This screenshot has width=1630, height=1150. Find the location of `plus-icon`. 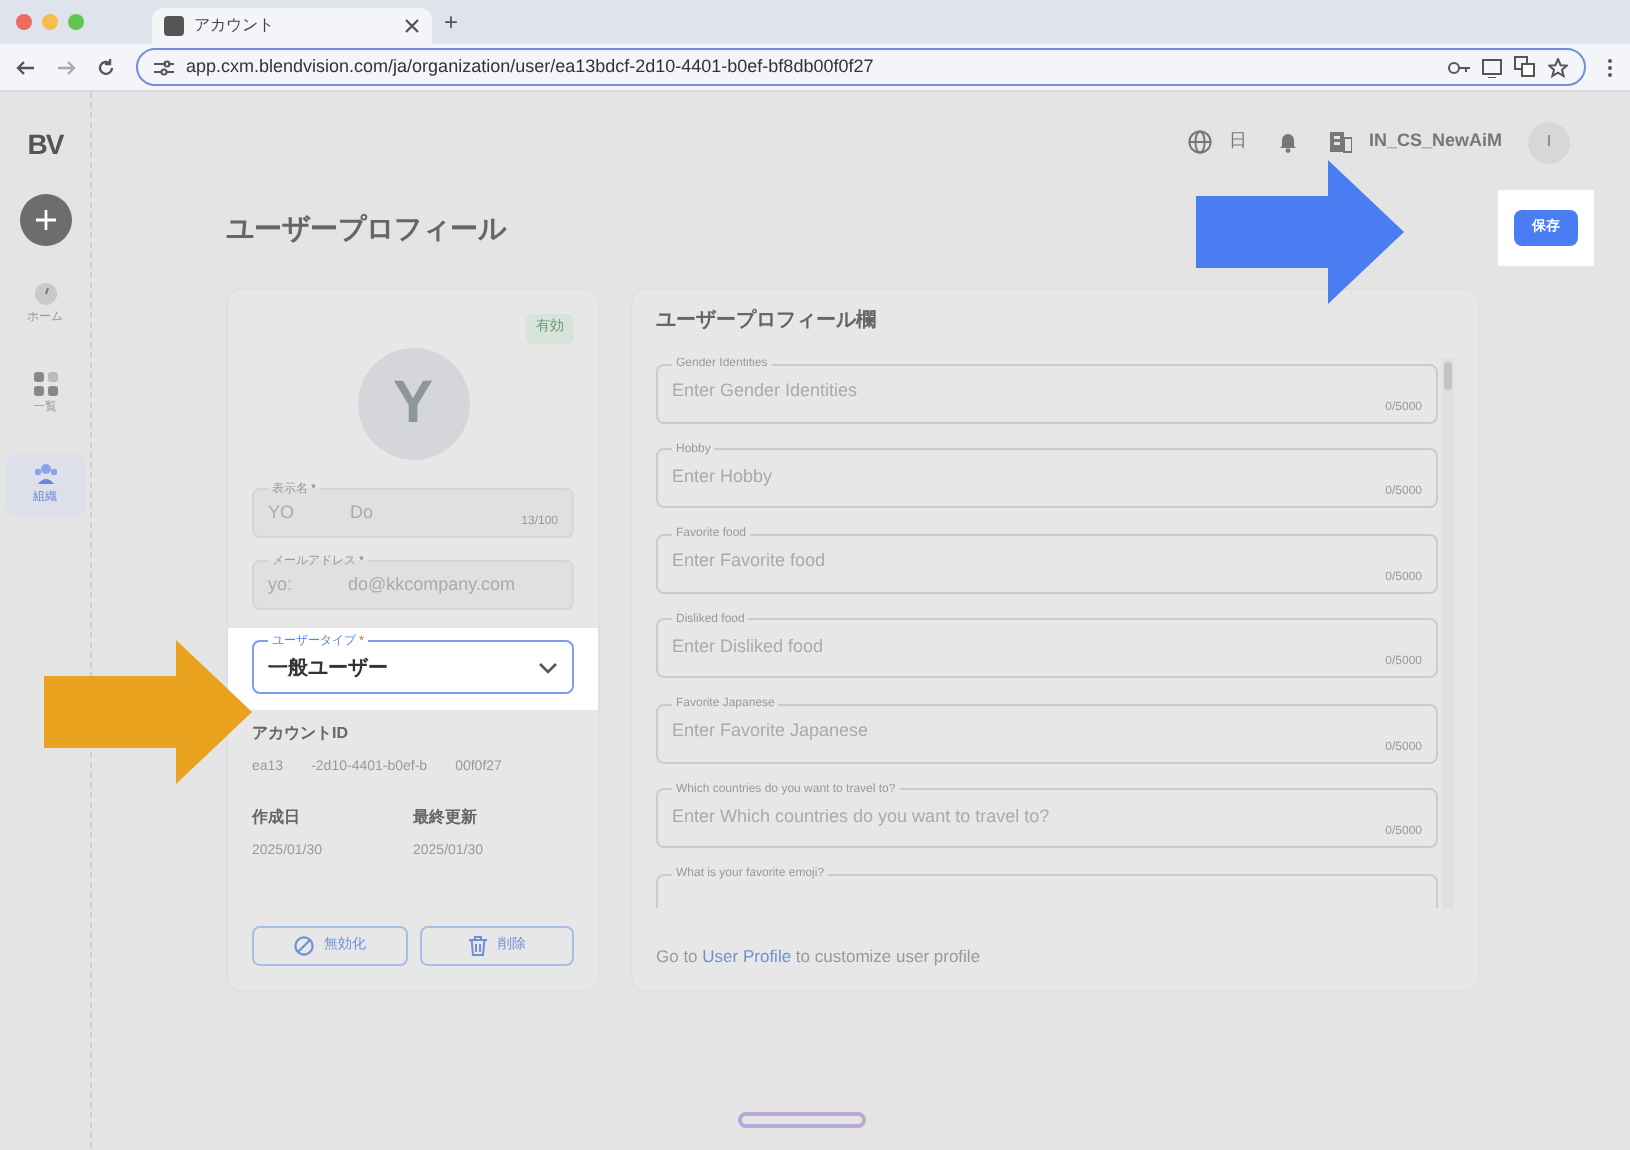

plus-icon is located at coordinates (45, 220).